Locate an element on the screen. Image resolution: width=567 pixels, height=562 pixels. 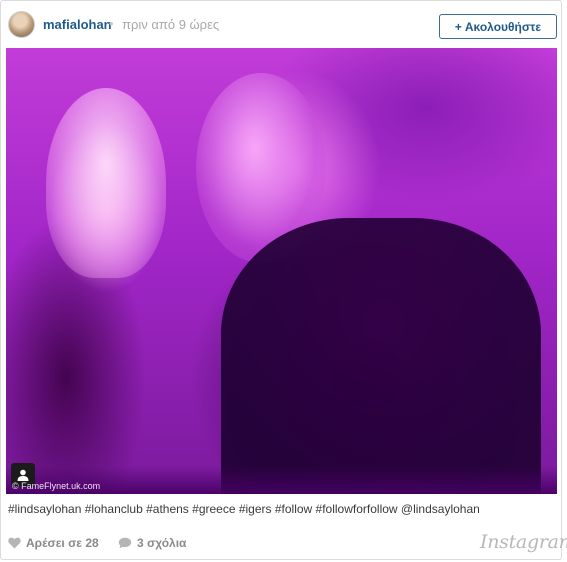
instagram-logo: Instagram is located at coordinates (523, 542).